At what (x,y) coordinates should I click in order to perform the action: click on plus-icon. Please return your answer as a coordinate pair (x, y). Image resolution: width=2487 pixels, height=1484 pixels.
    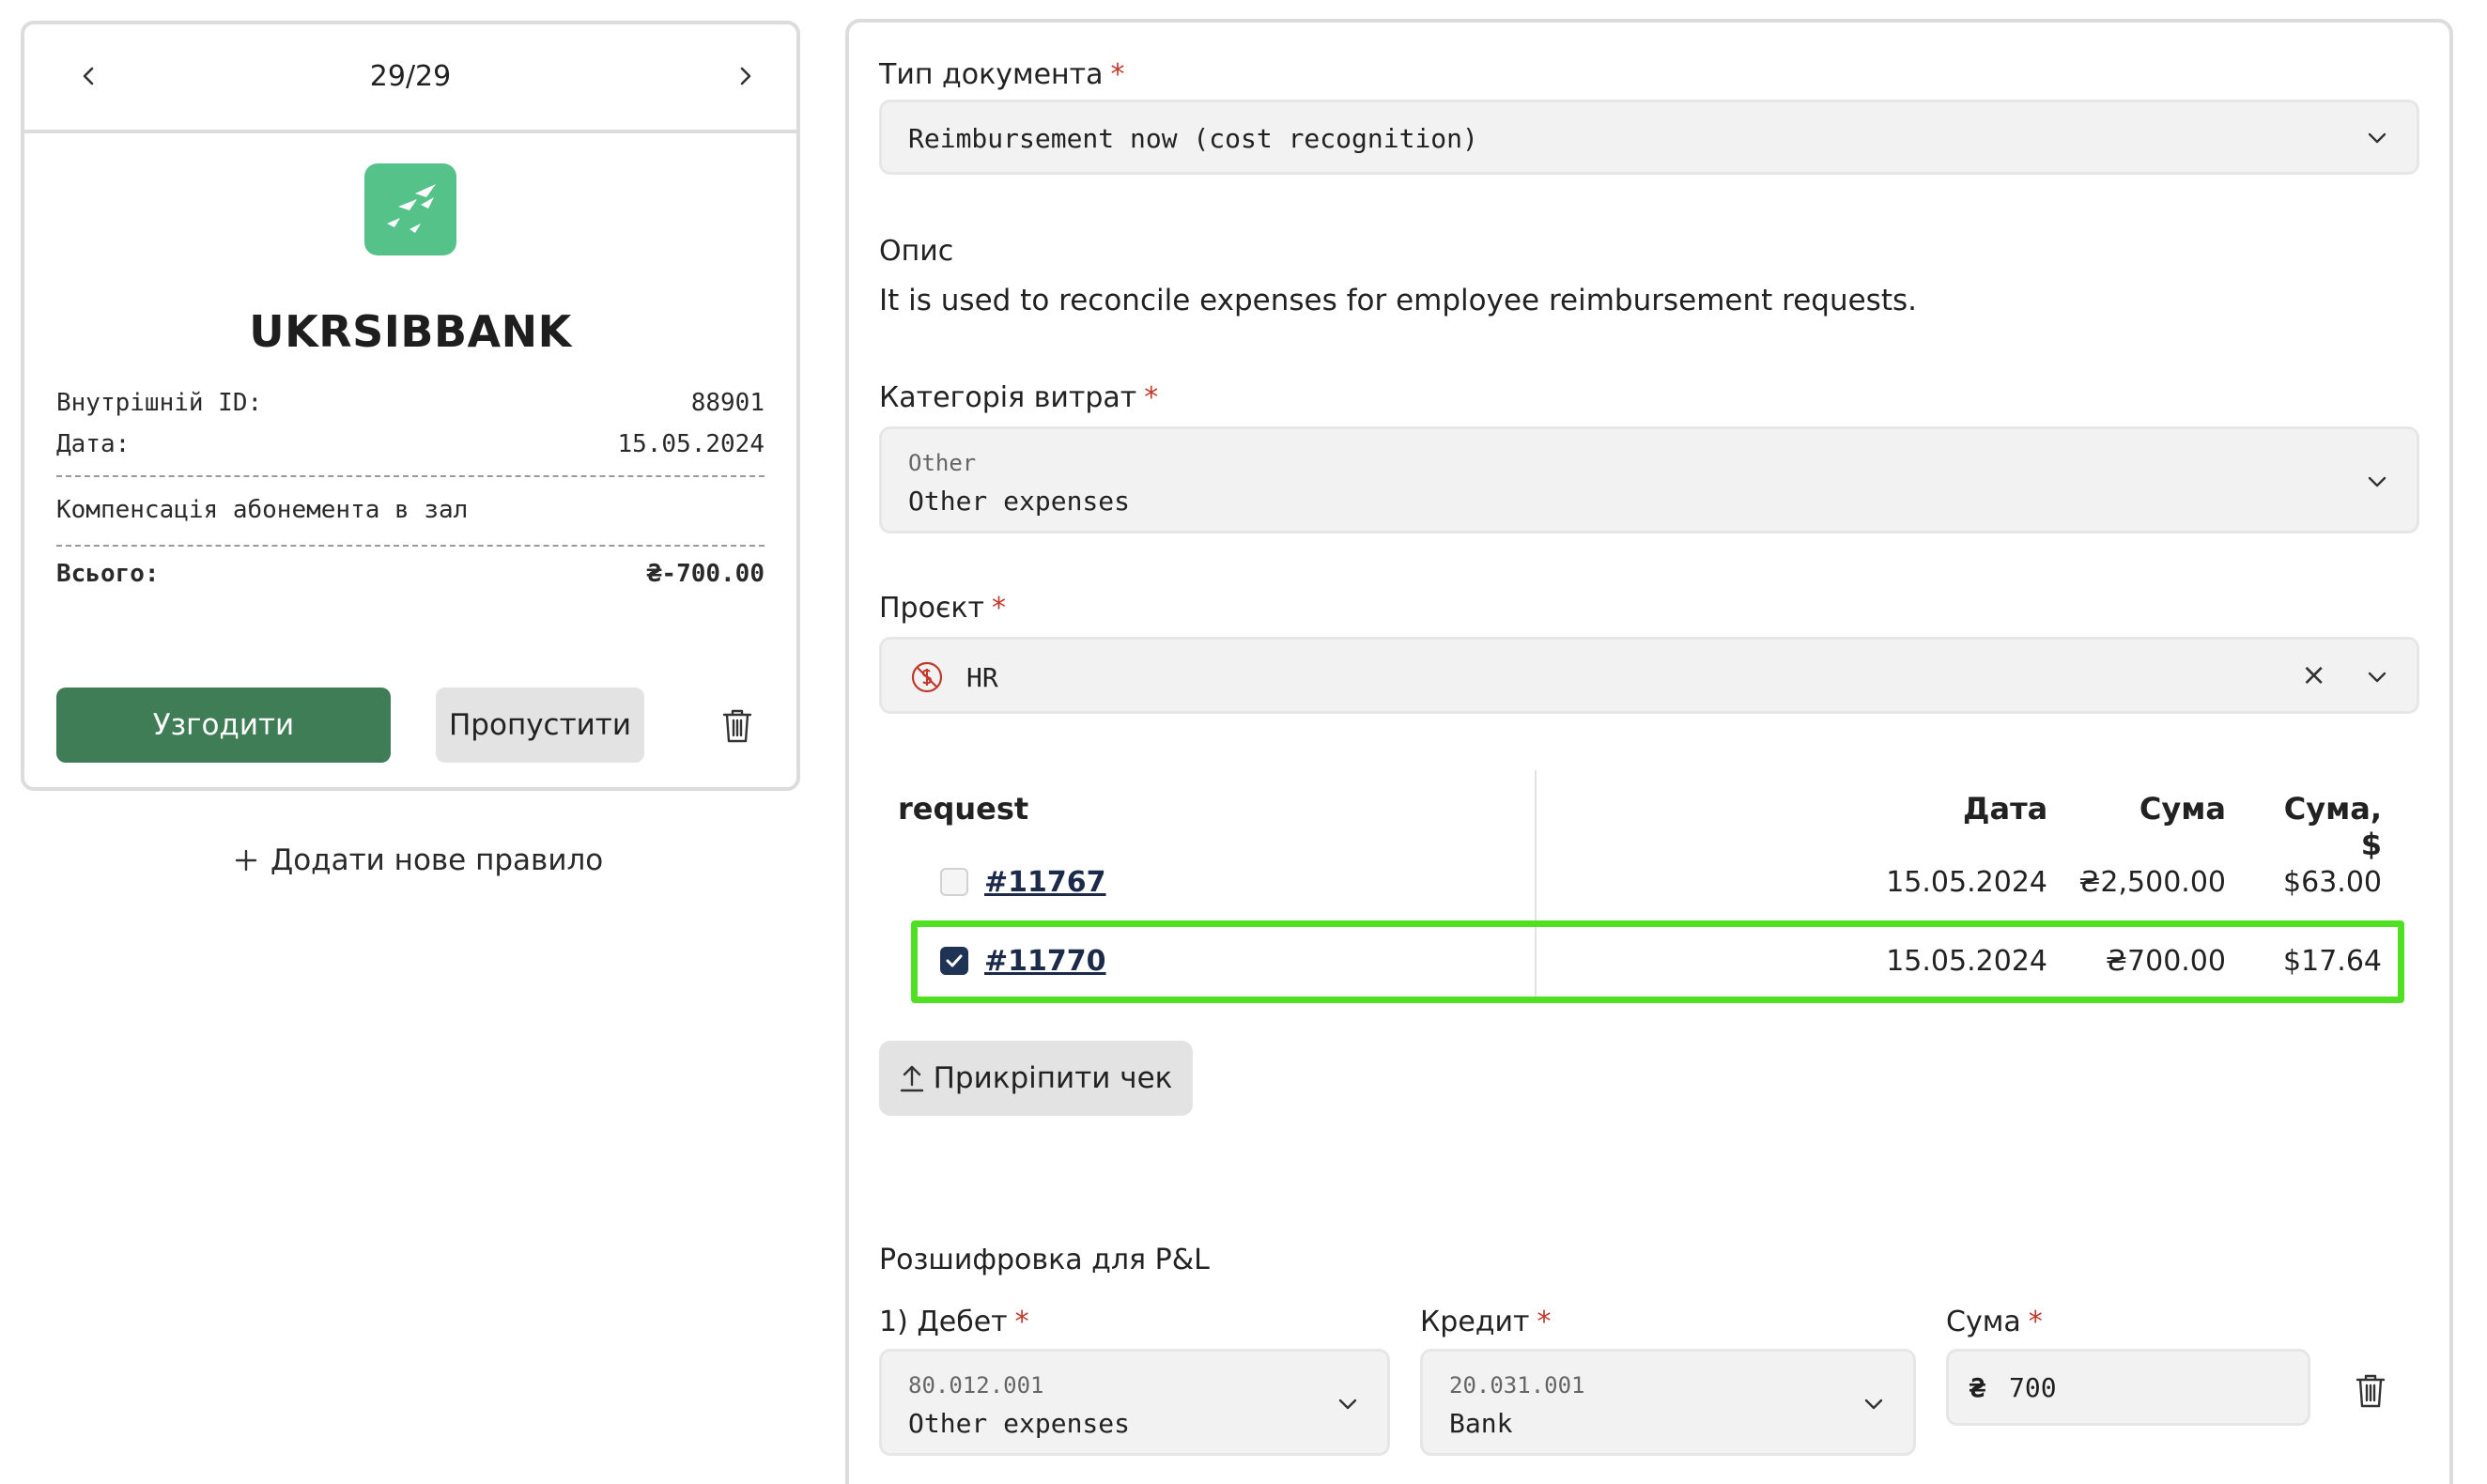
    Looking at the image, I should click on (246, 860).